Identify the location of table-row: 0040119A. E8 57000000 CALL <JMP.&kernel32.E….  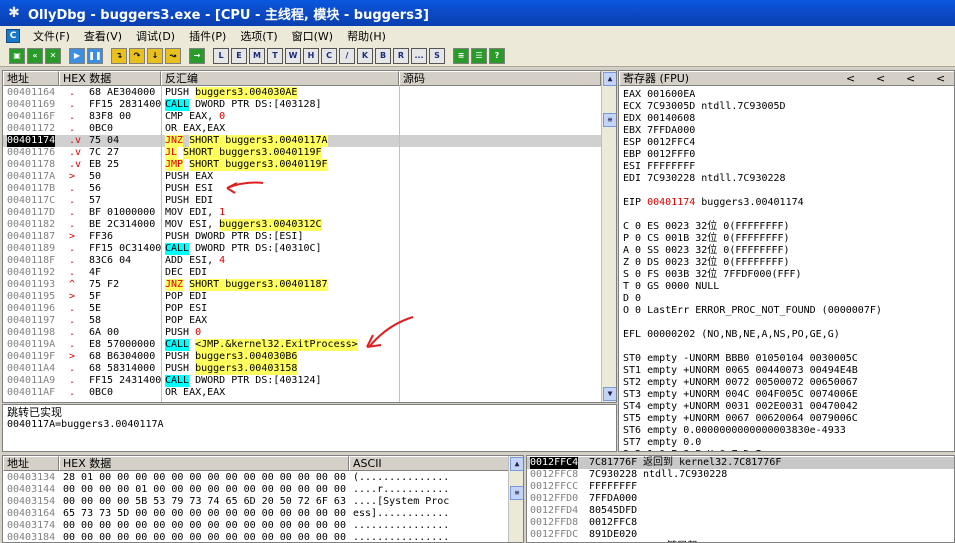
(302, 345).